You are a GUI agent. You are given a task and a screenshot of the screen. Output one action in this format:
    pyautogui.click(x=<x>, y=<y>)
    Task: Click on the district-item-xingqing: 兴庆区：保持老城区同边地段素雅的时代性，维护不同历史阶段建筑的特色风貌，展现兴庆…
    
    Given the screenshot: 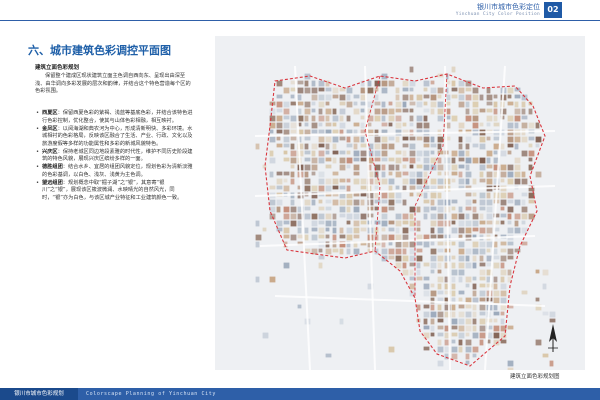 What is the action you would take?
    pyautogui.click(x=114, y=156)
    